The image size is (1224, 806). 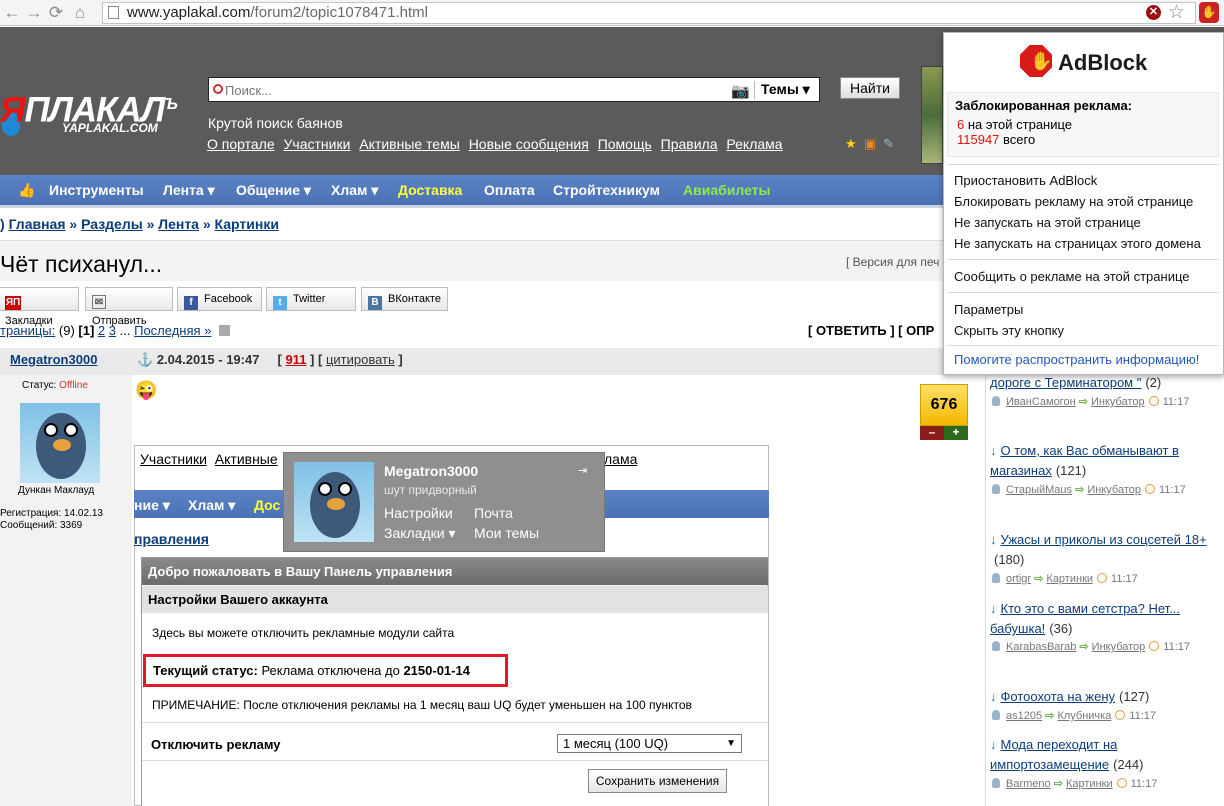 I want to click on page-2-link: 2, so click(x=101, y=330).